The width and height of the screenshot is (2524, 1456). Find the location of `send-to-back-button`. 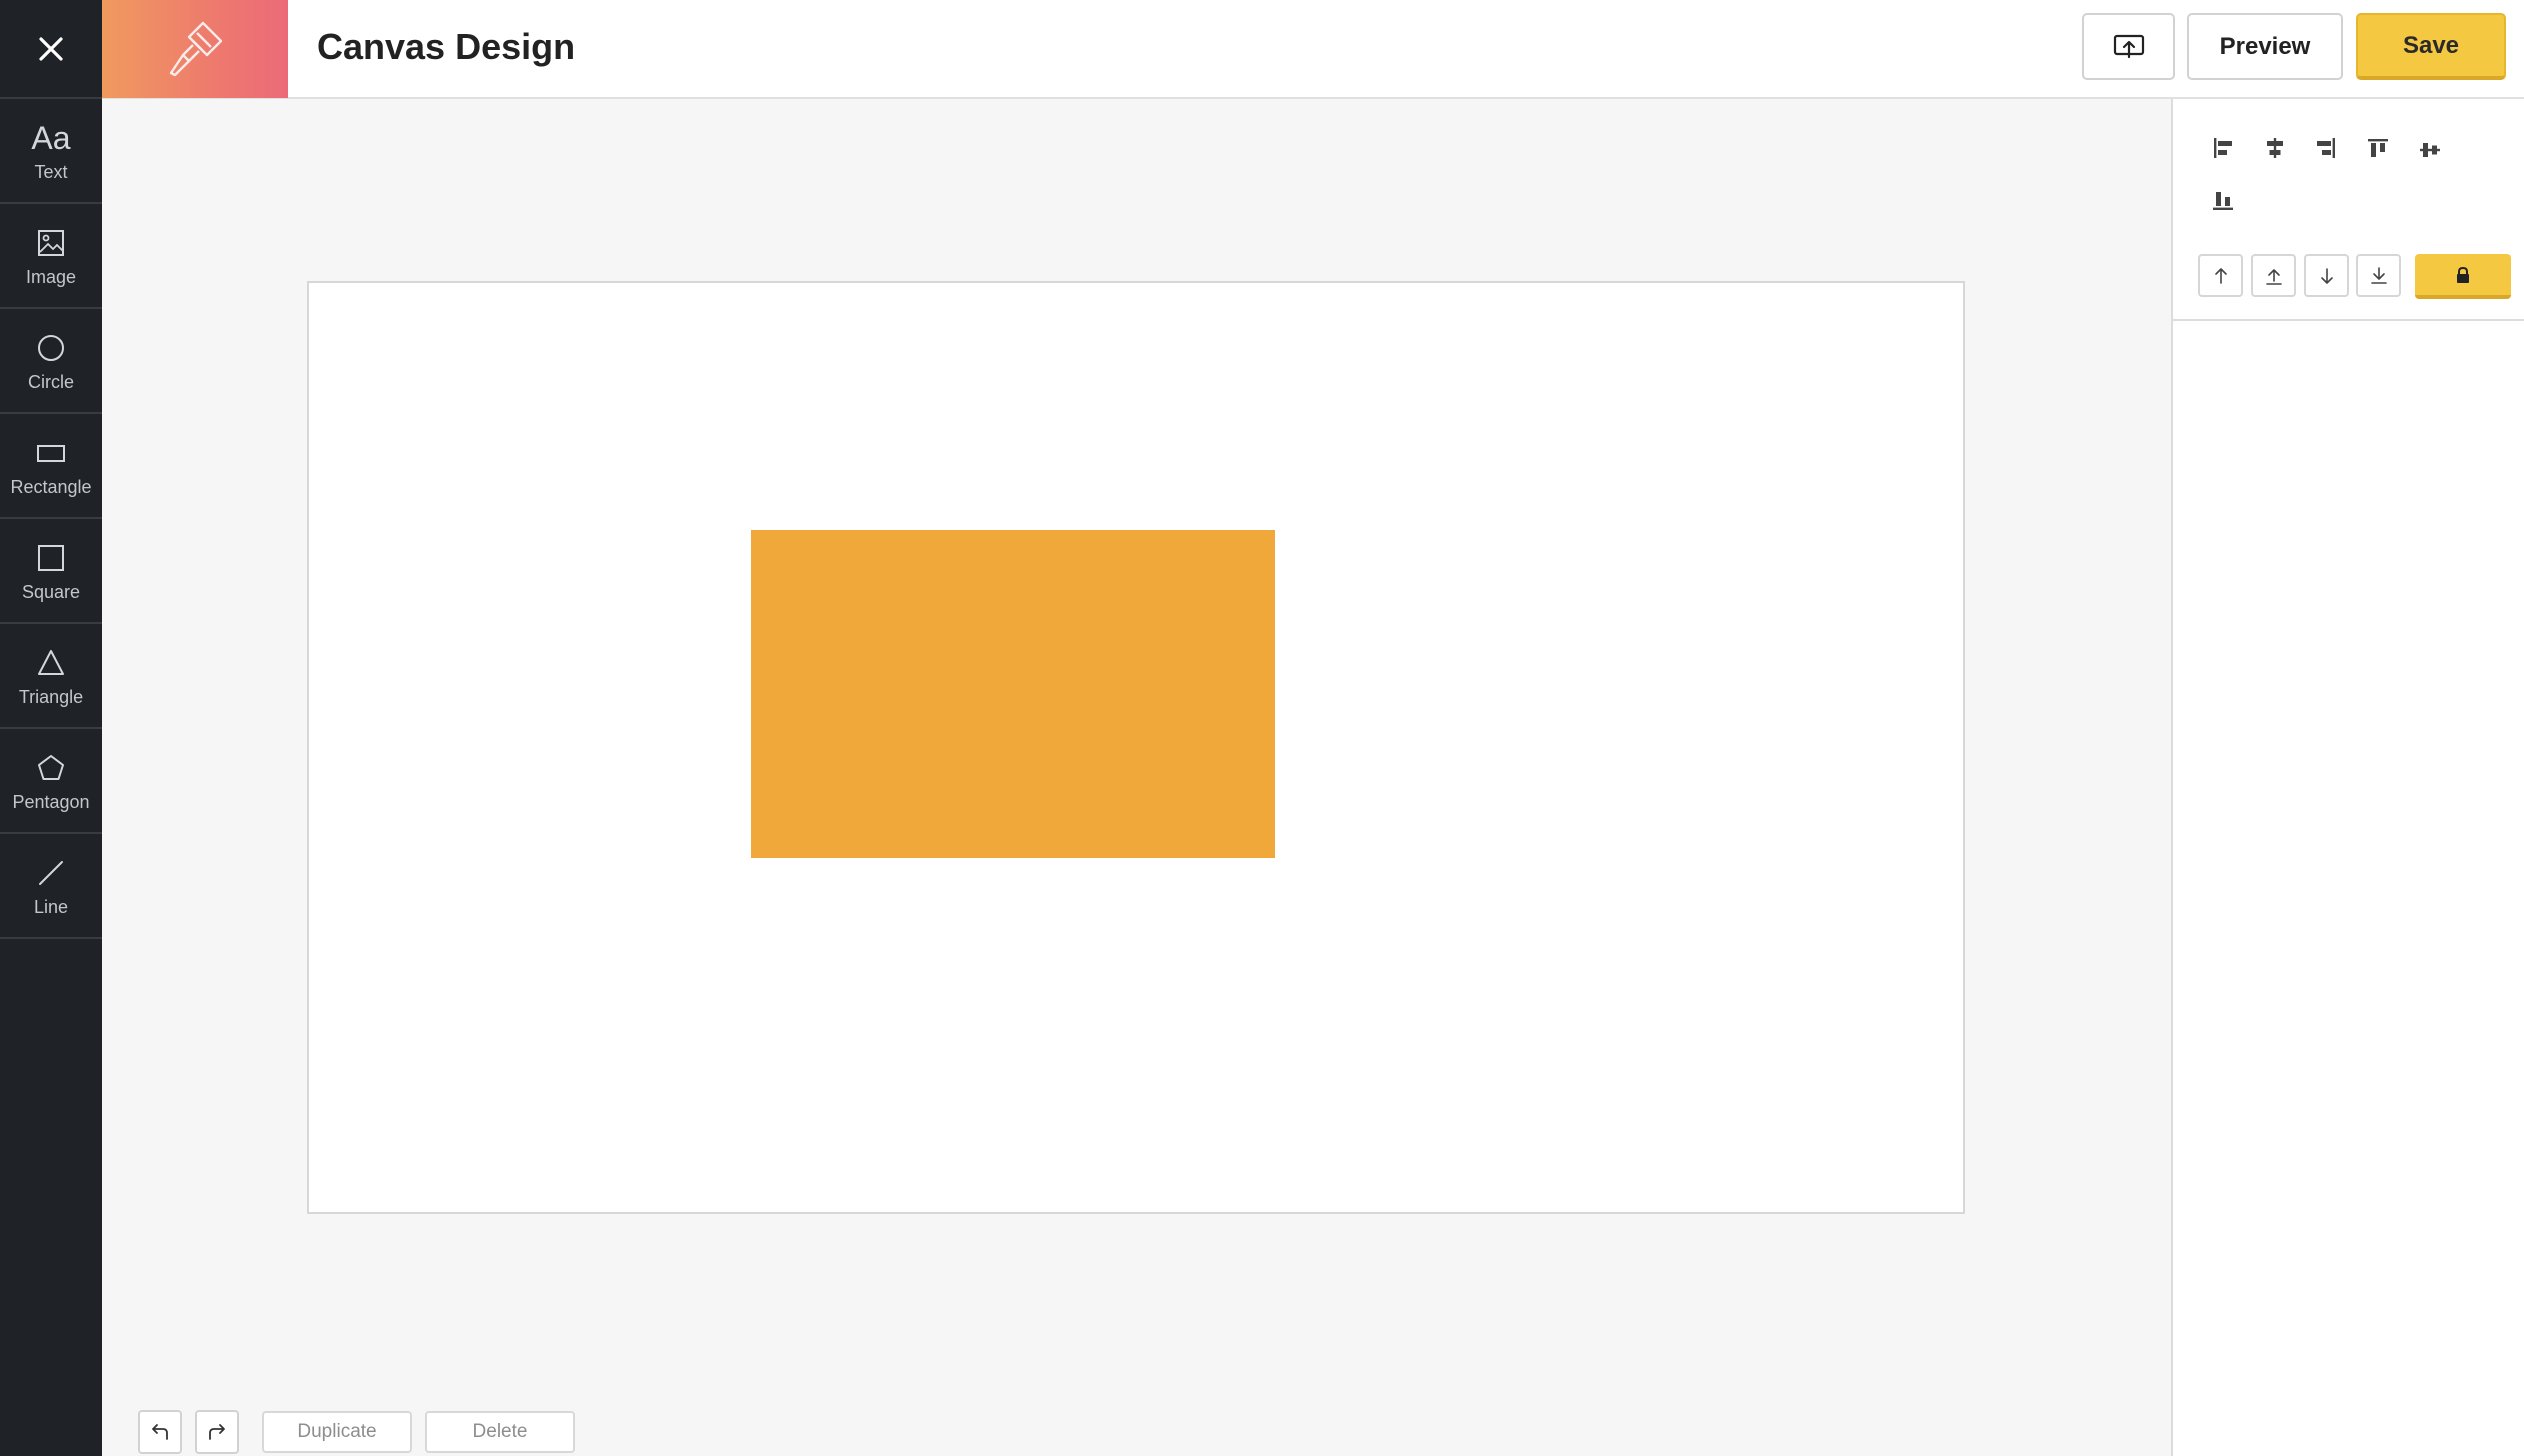

send-to-back-button is located at coordinates (2378, 275).